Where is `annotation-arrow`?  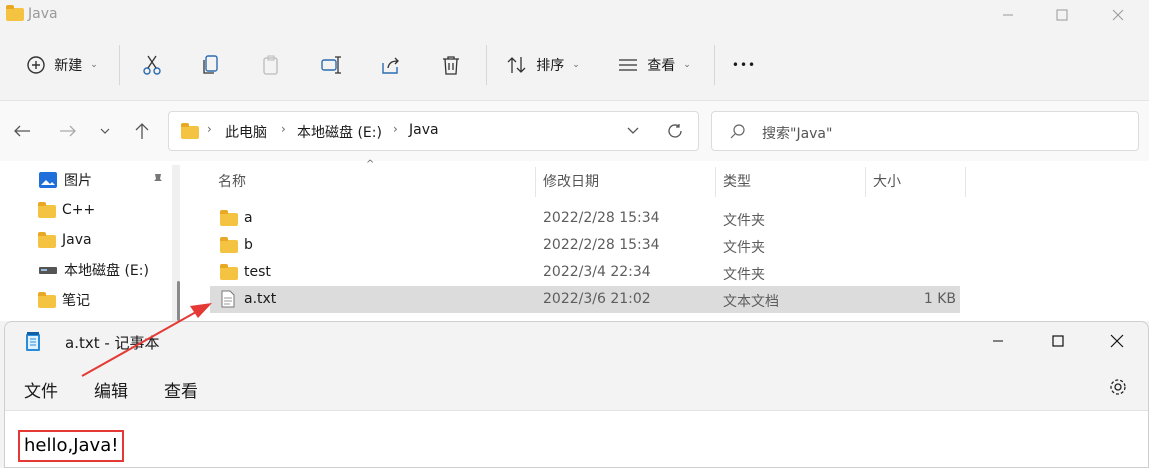 annotation-arrow is located at coordinates (146, 340).